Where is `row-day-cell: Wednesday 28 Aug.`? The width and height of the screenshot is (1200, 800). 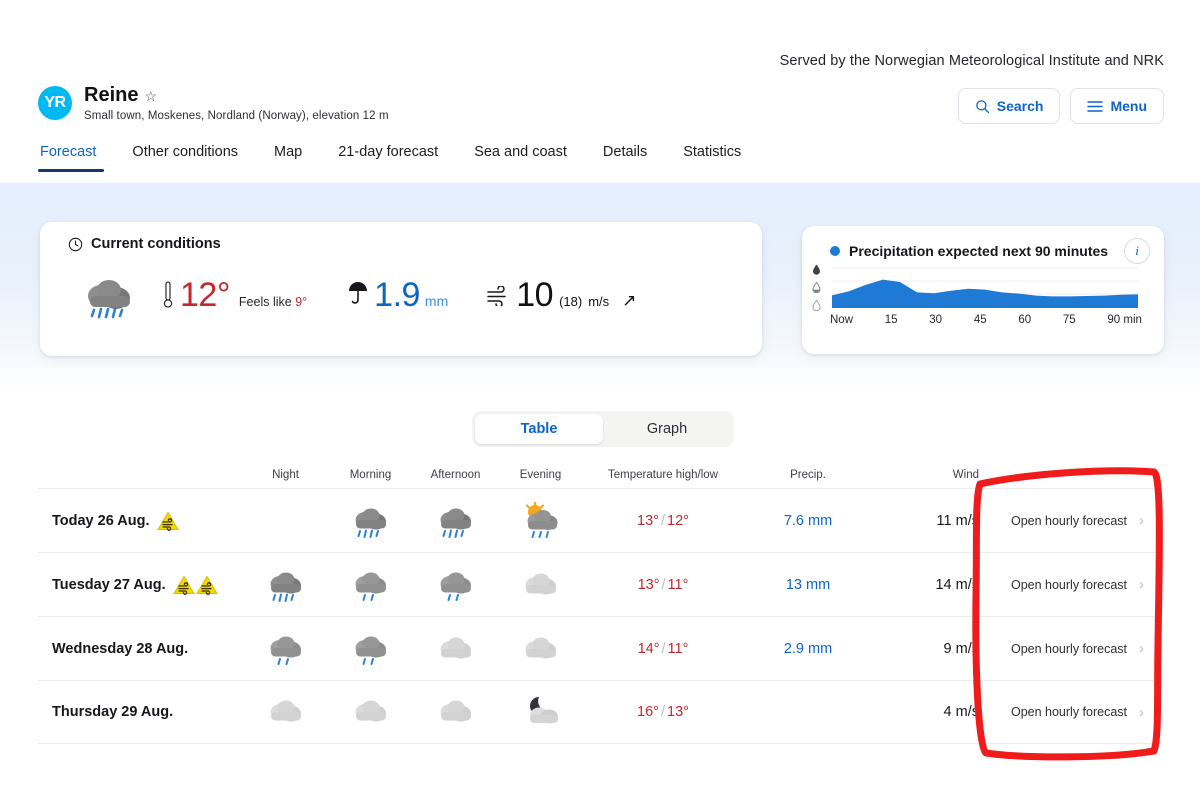
row-day-cell: Wednesday 28 Aug. is located at coordinates (140, 649).